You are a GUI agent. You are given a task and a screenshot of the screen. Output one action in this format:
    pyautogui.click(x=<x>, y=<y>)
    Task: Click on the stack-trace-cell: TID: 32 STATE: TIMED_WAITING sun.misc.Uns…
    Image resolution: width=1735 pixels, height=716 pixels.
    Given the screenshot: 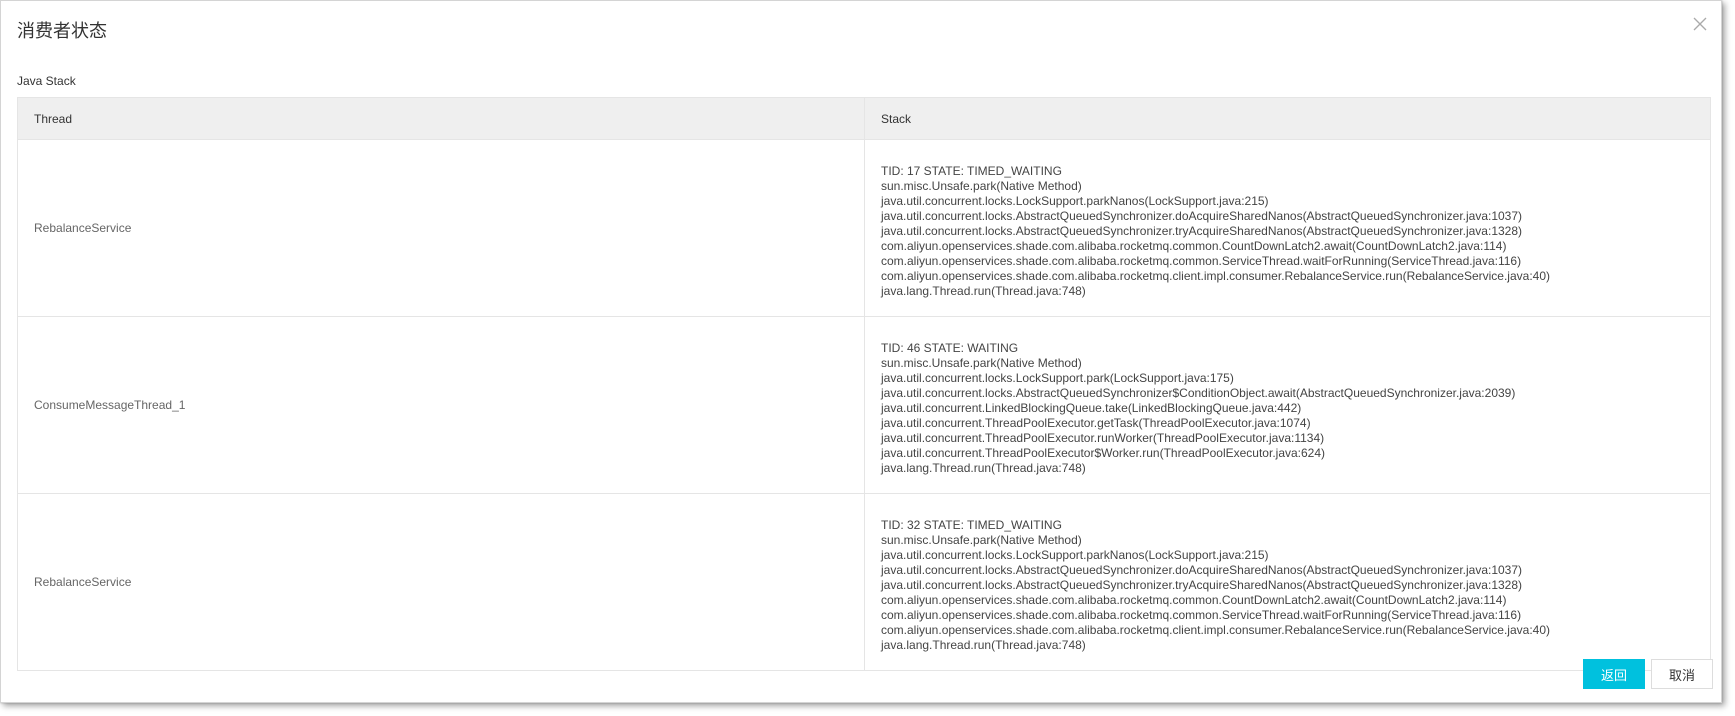 What is the action you would take?
    pyautogui.click(x=1287, y=582)
    